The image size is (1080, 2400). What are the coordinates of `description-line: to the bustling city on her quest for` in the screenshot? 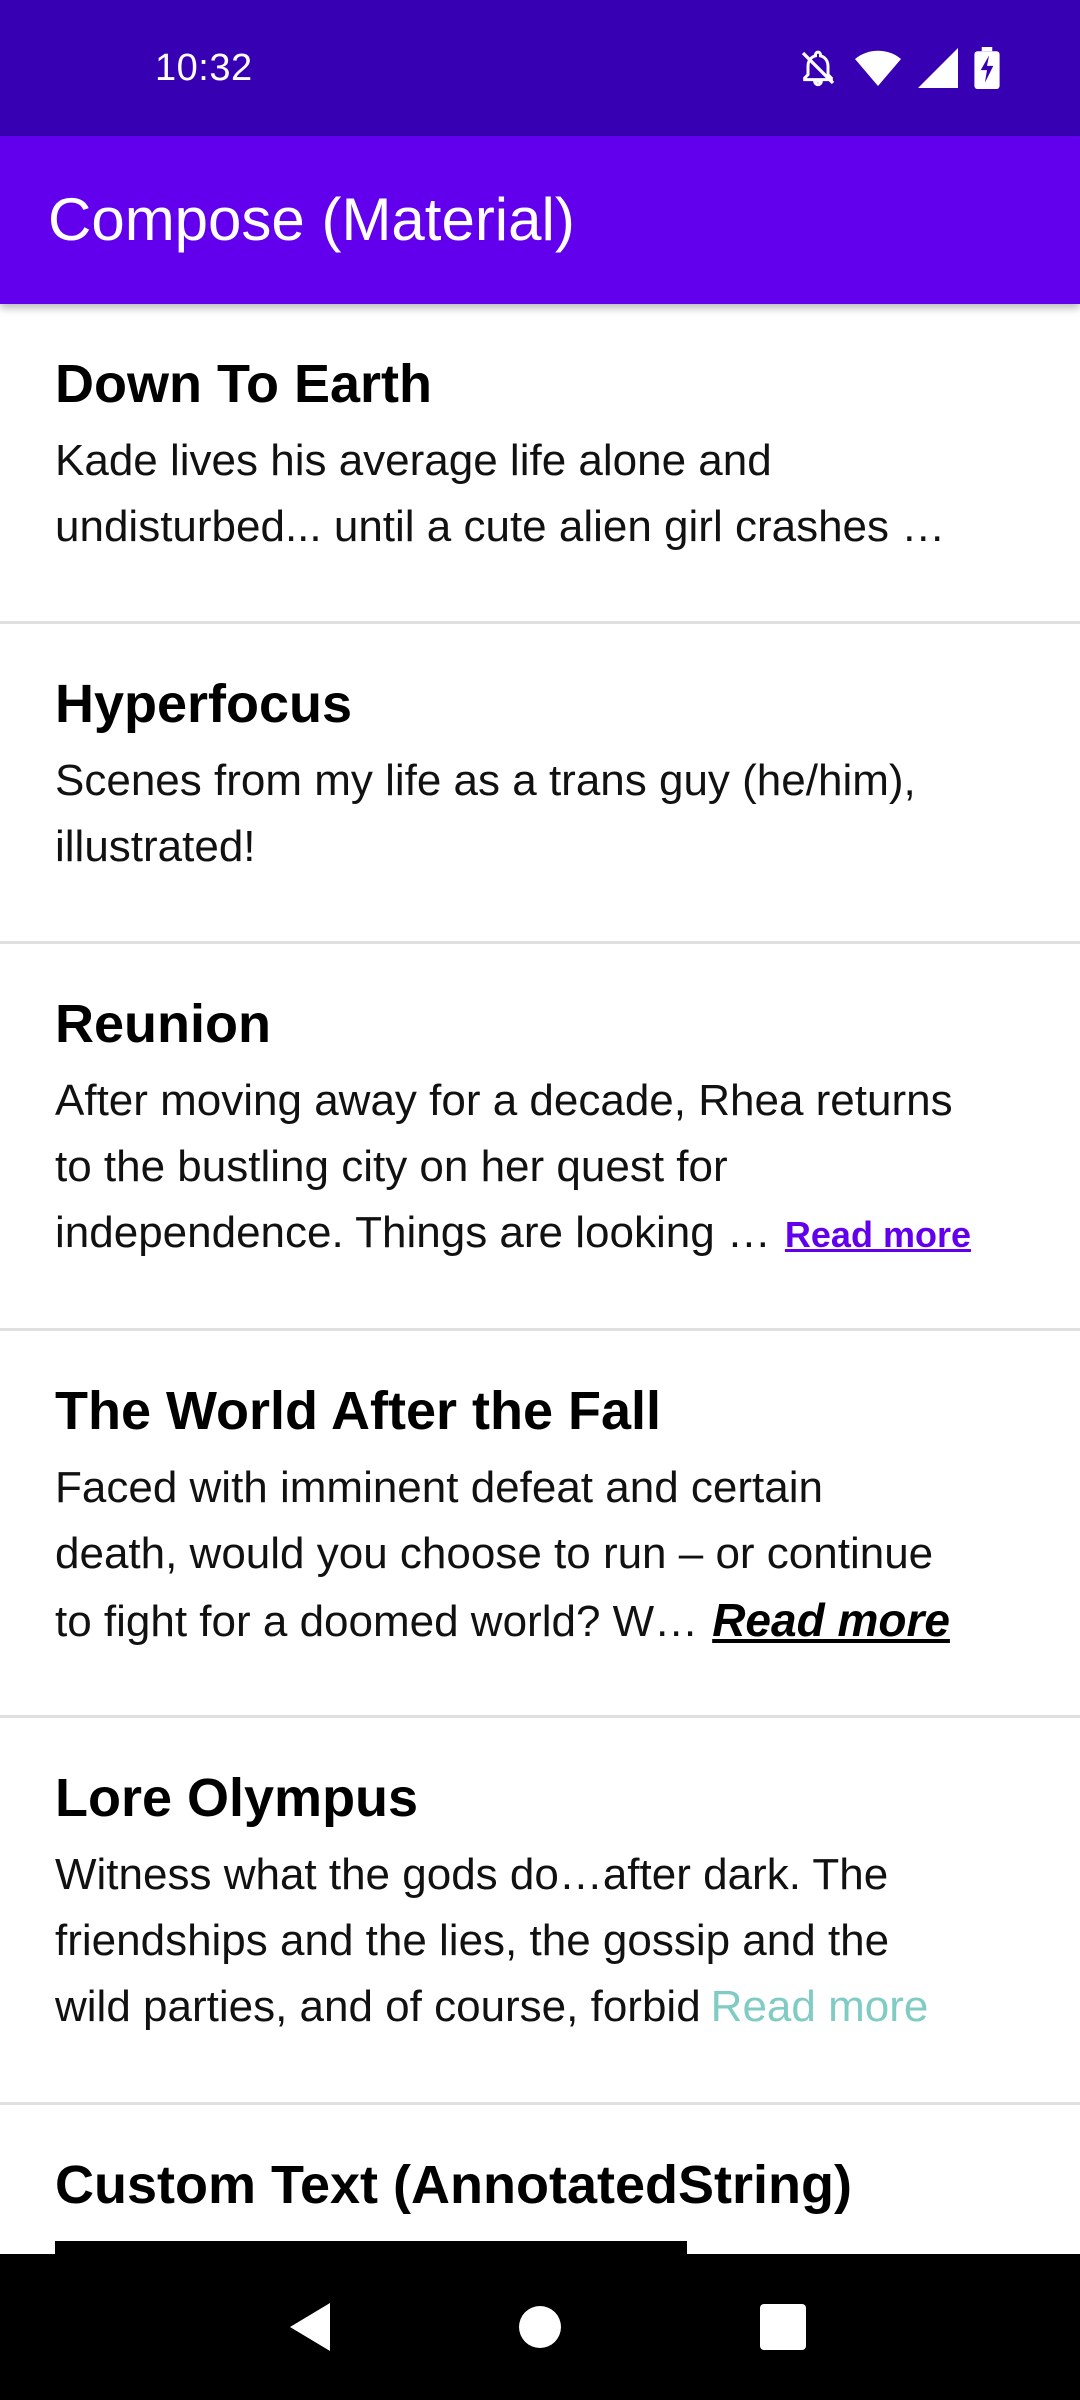 It's located at (391, 1166).